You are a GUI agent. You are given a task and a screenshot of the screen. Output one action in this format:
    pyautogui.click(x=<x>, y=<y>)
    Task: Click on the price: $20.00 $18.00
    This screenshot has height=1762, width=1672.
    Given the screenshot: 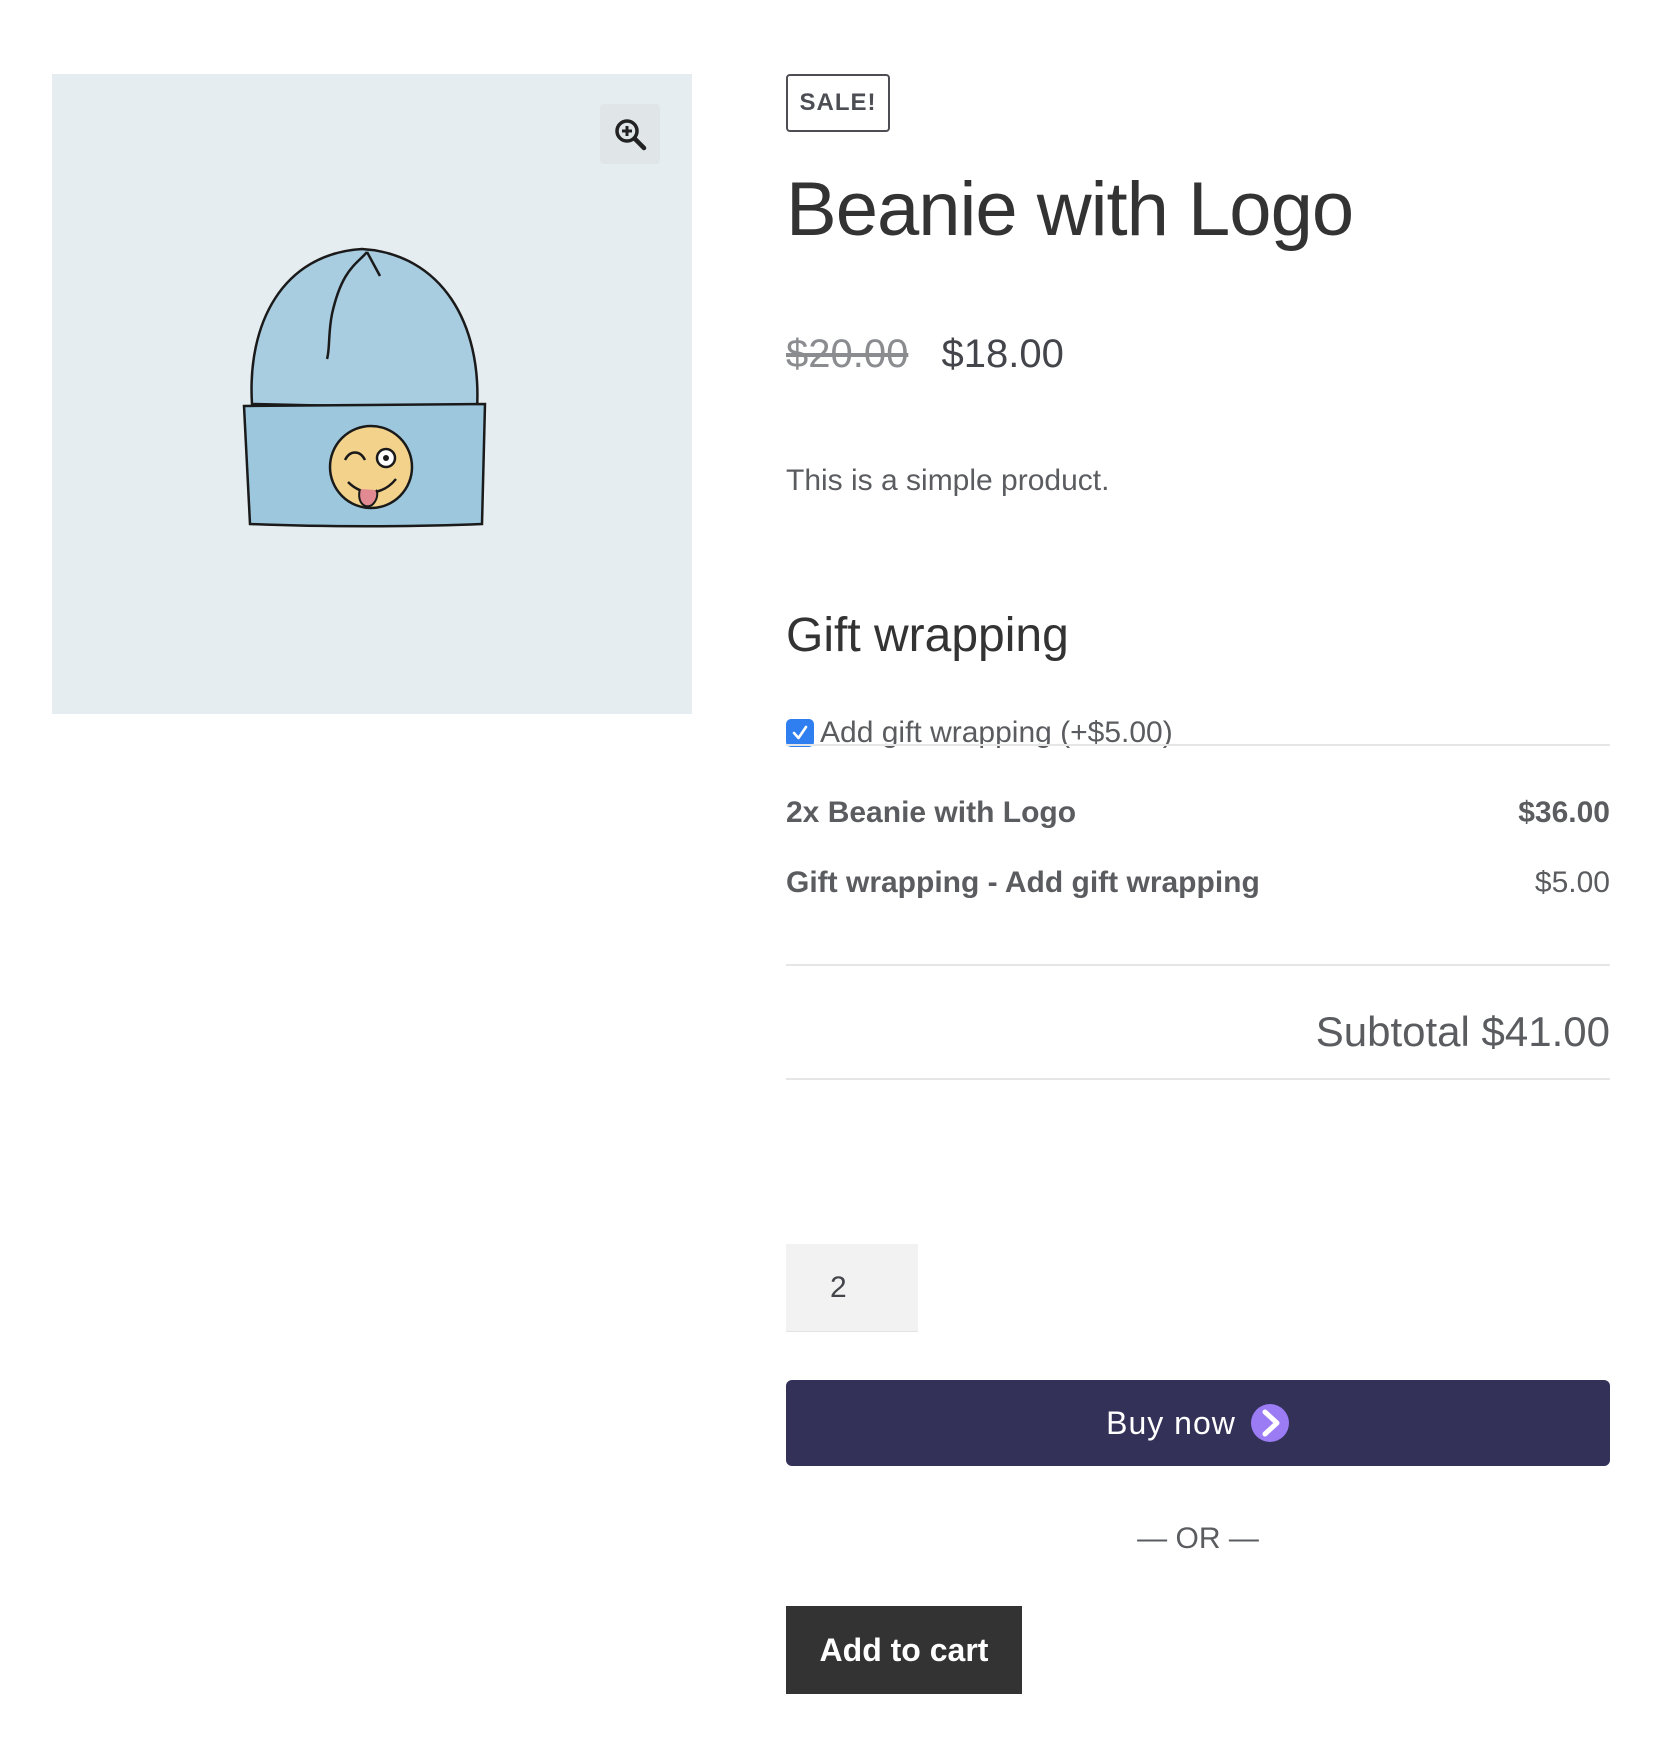 What is the action you would take?
    pyautogui.click(x=925, y=354)
    